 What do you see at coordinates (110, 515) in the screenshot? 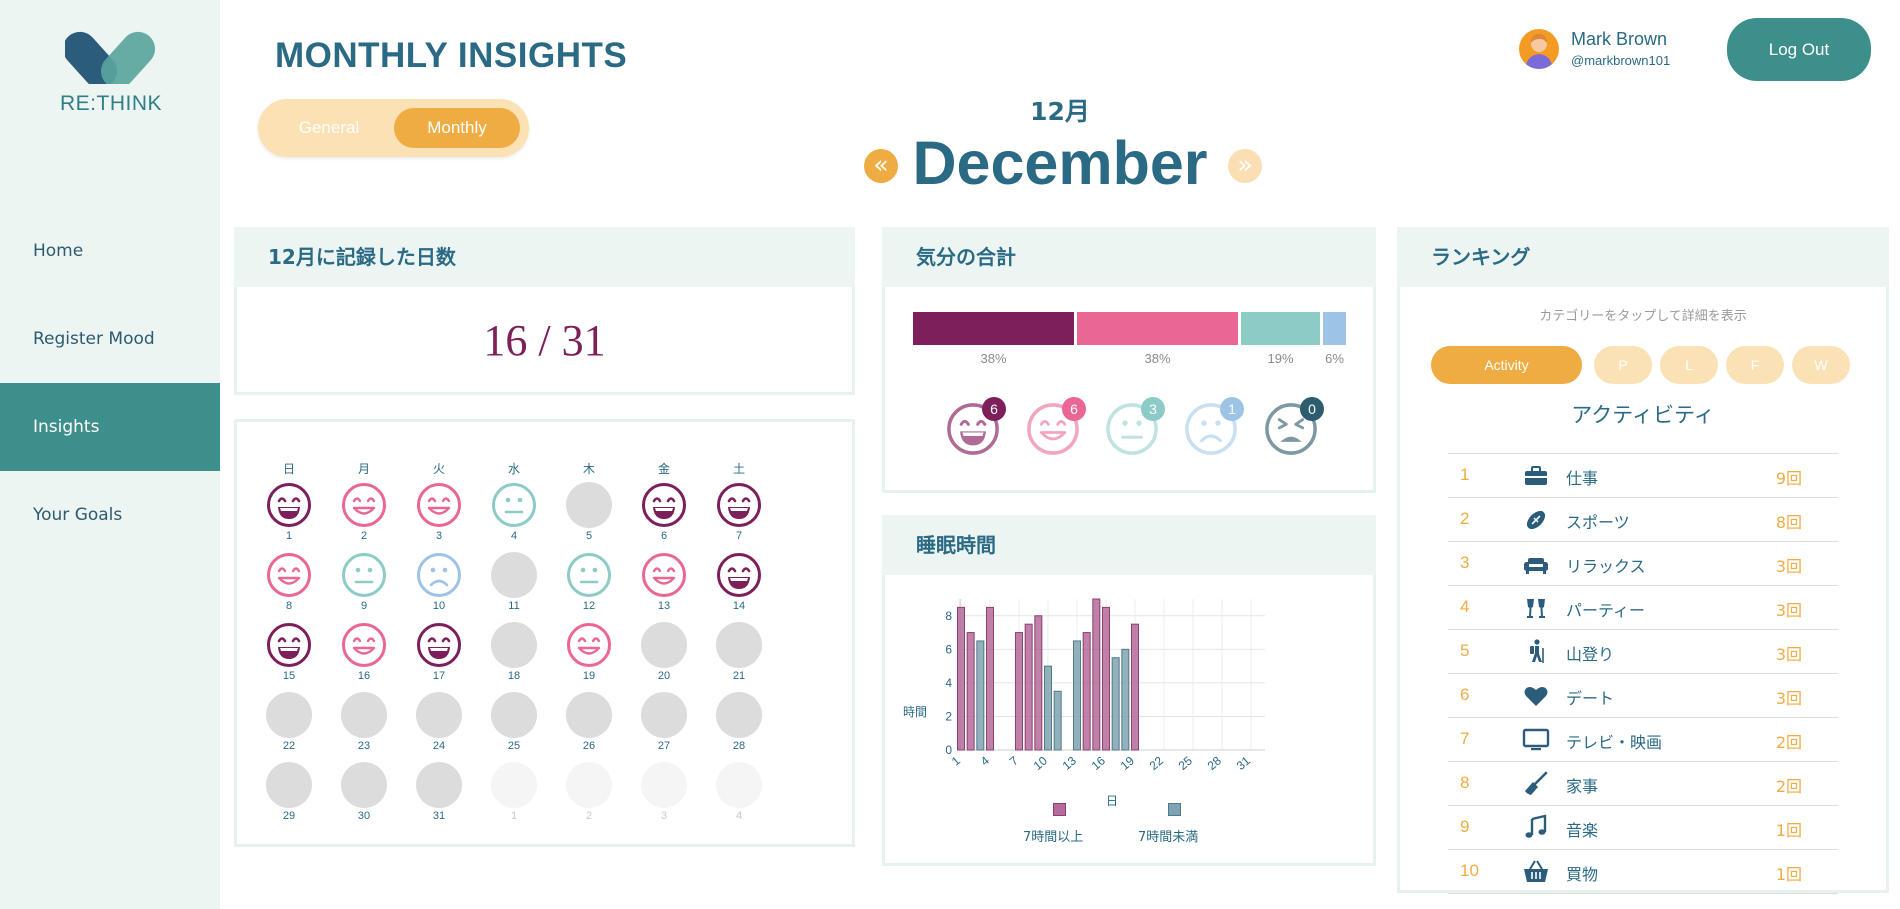
I see `sidebar-item-your-goals: Your Goals` at bounding box center [110, 515].